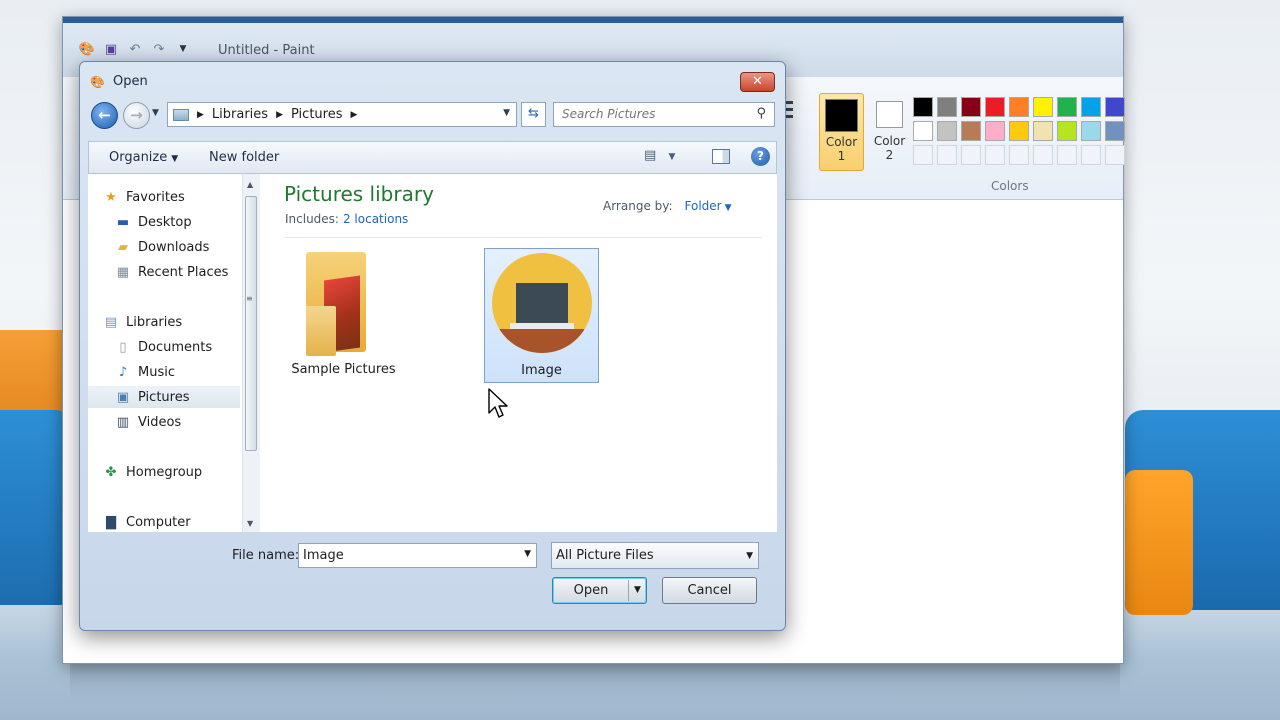 The height and width of the screenshot is (720, 1280). I want to click on nav-item-computer: ▇ Computer, so click(178, 522).